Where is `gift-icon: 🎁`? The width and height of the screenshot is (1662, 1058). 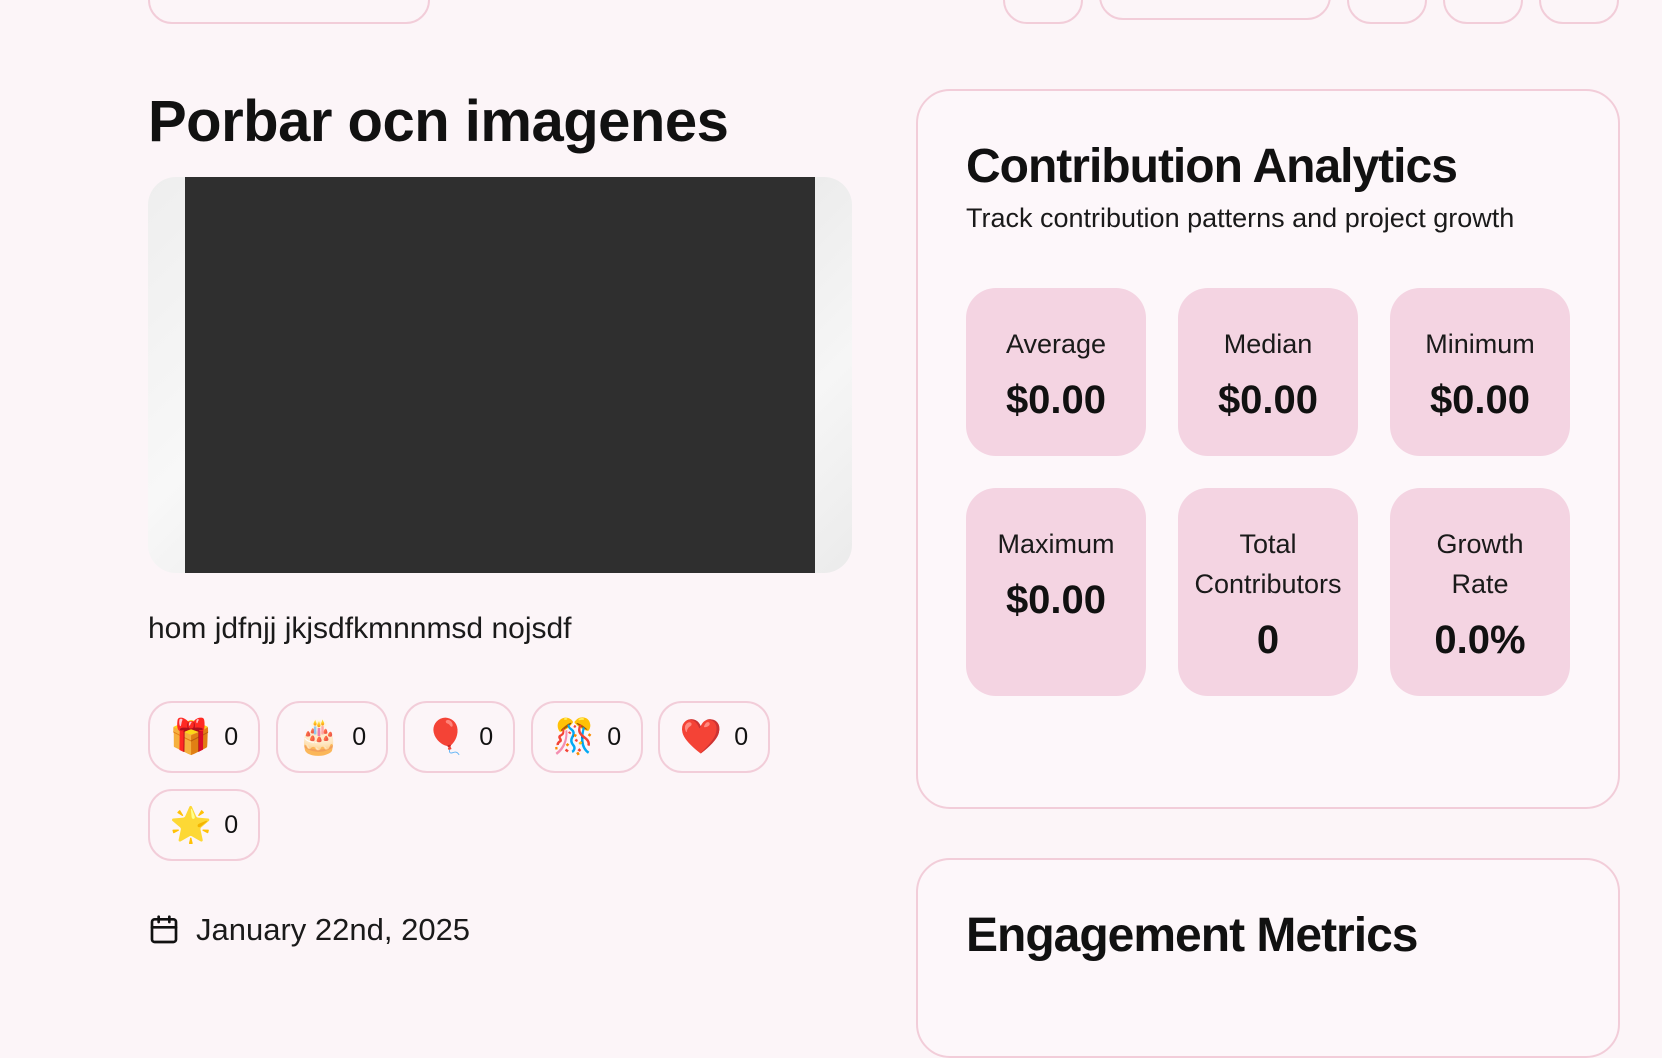 gift-icon: 🎁 is located at coordinates (191, 737).